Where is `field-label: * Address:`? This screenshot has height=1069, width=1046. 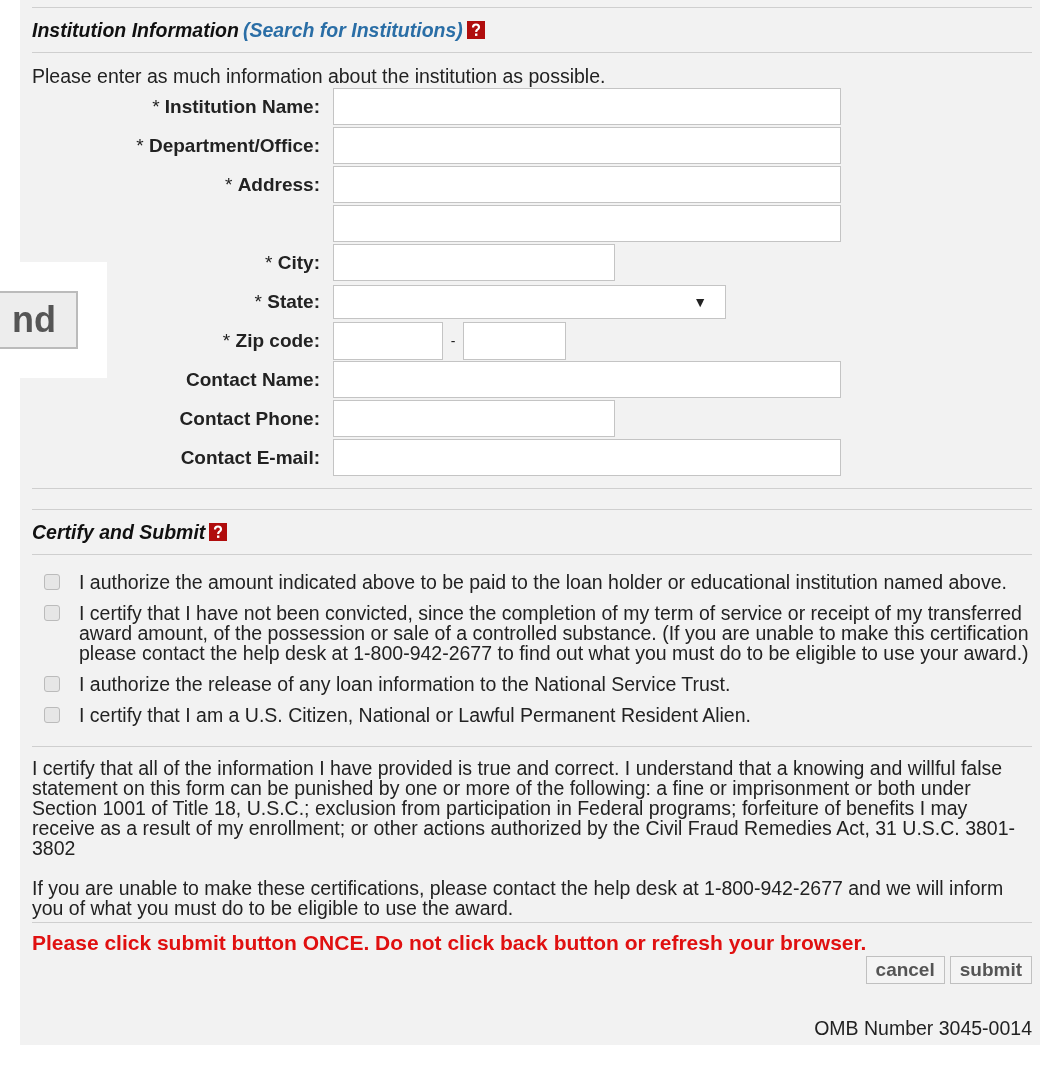 field-label: * Address: is located at coordinates (272, 184).